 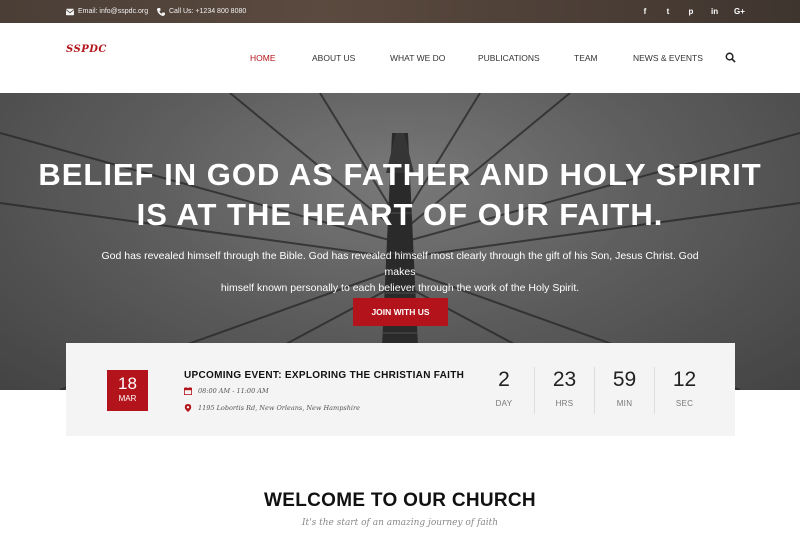 I want to click on countdown-hours: 23 HRS, so click(x=564, y=390).